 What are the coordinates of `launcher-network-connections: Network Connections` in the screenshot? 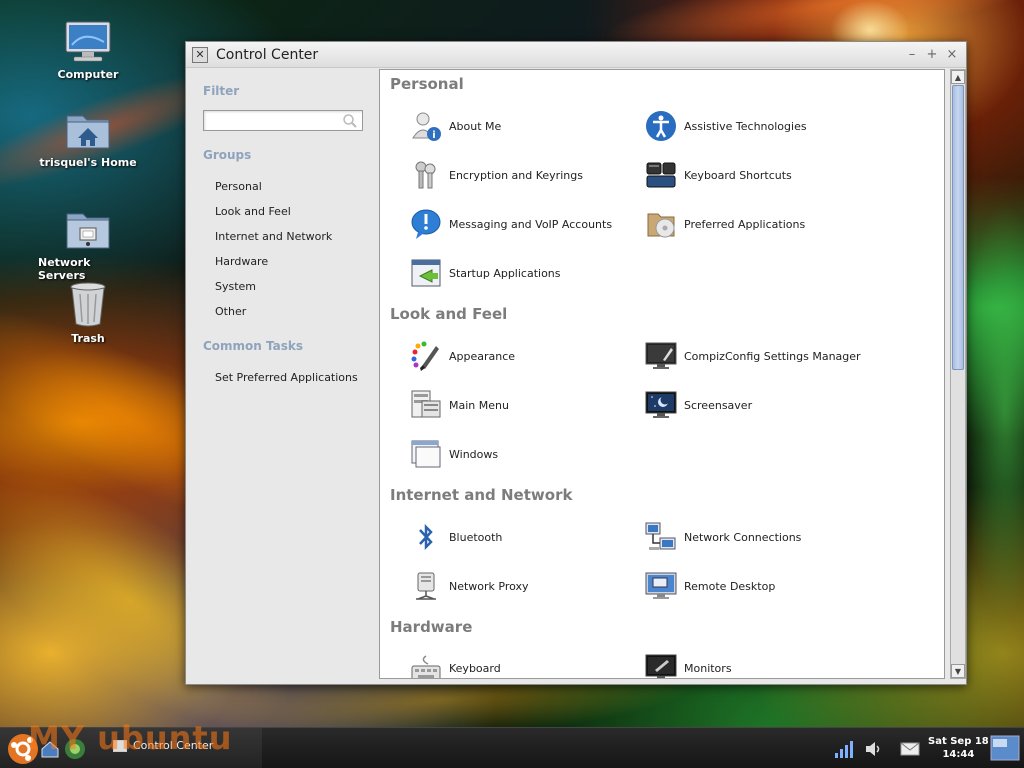 It's located at (723, 537).